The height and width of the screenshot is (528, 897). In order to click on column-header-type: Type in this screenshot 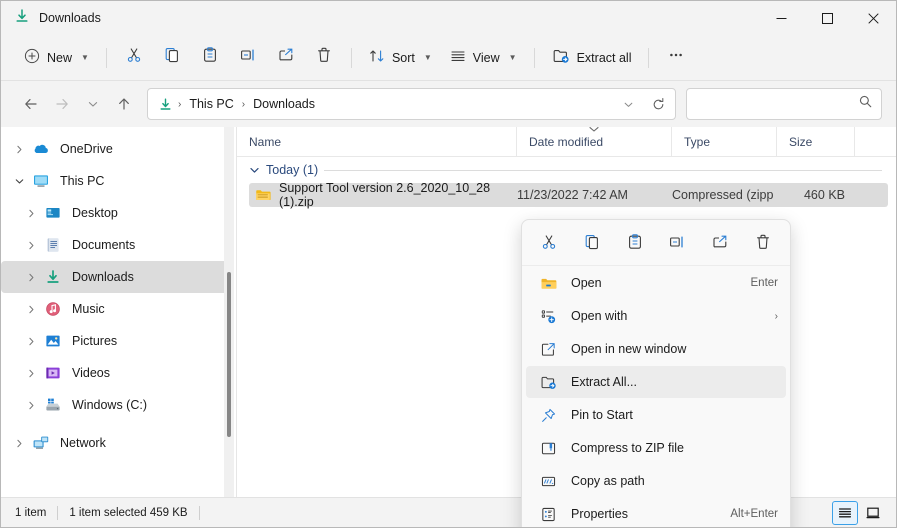, I will do `click(724, 141)`.